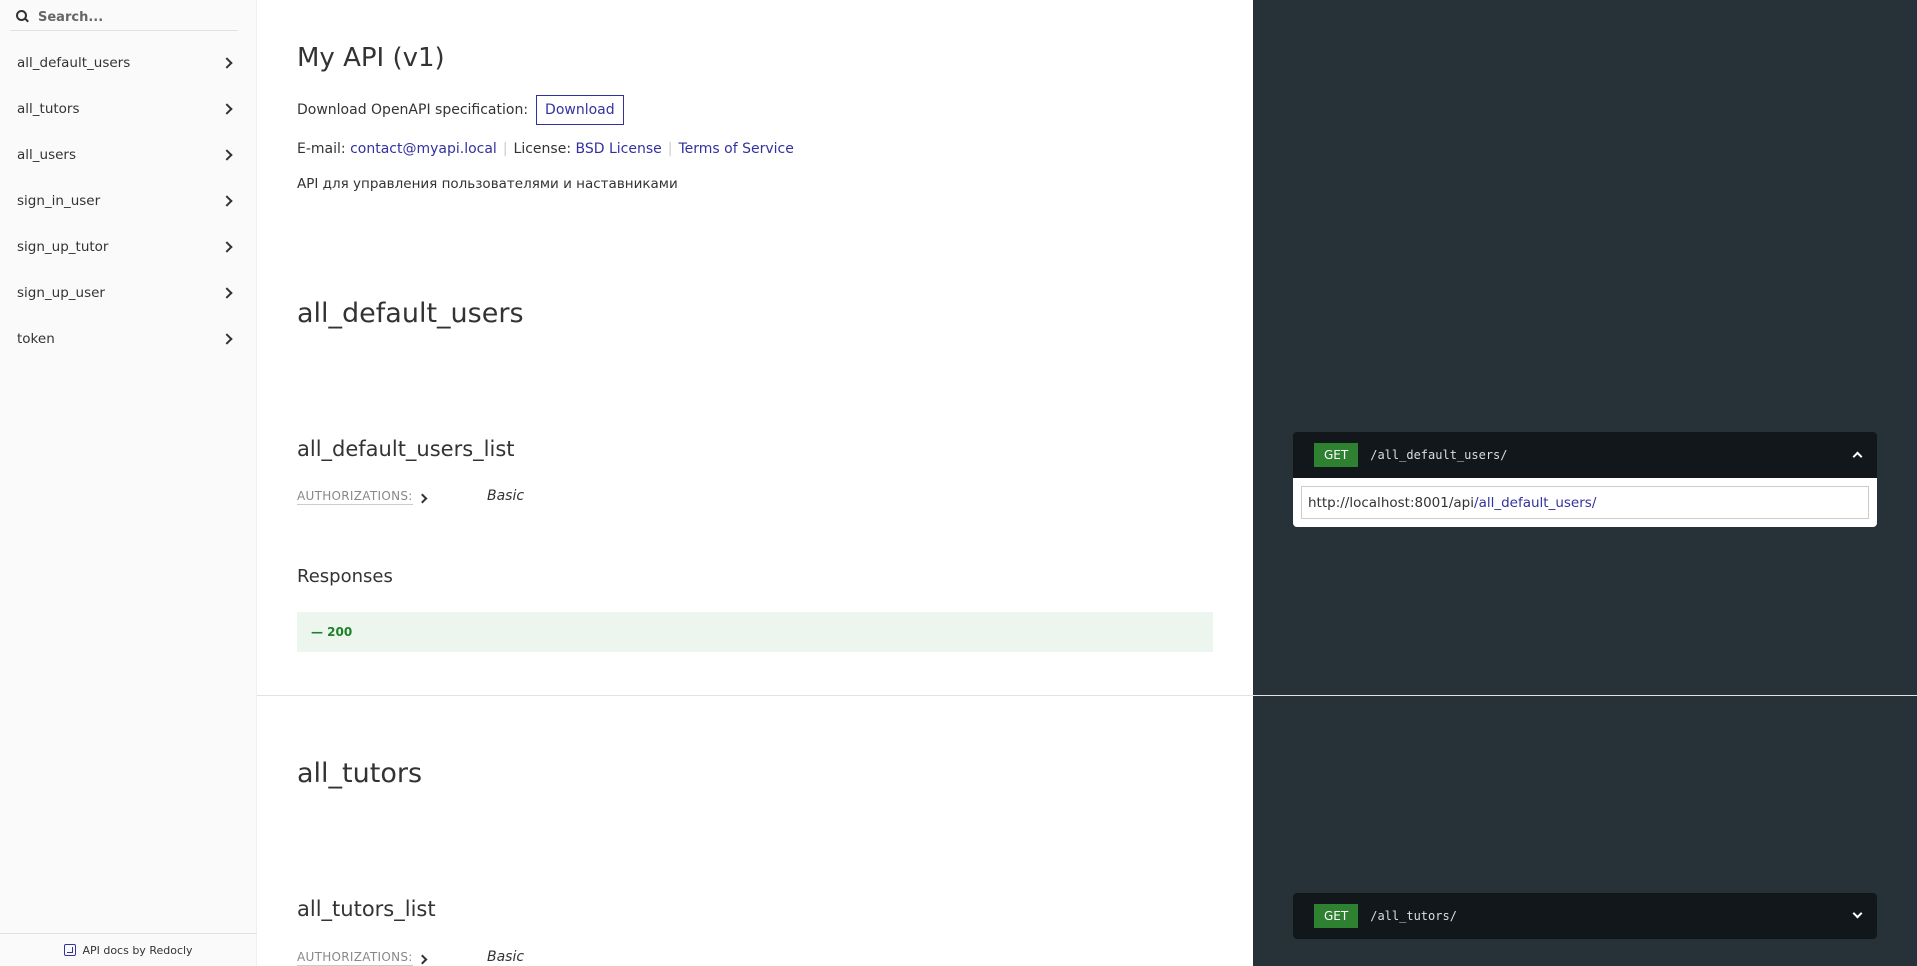  I want to click on response-code: — 200, so click(332, 632).